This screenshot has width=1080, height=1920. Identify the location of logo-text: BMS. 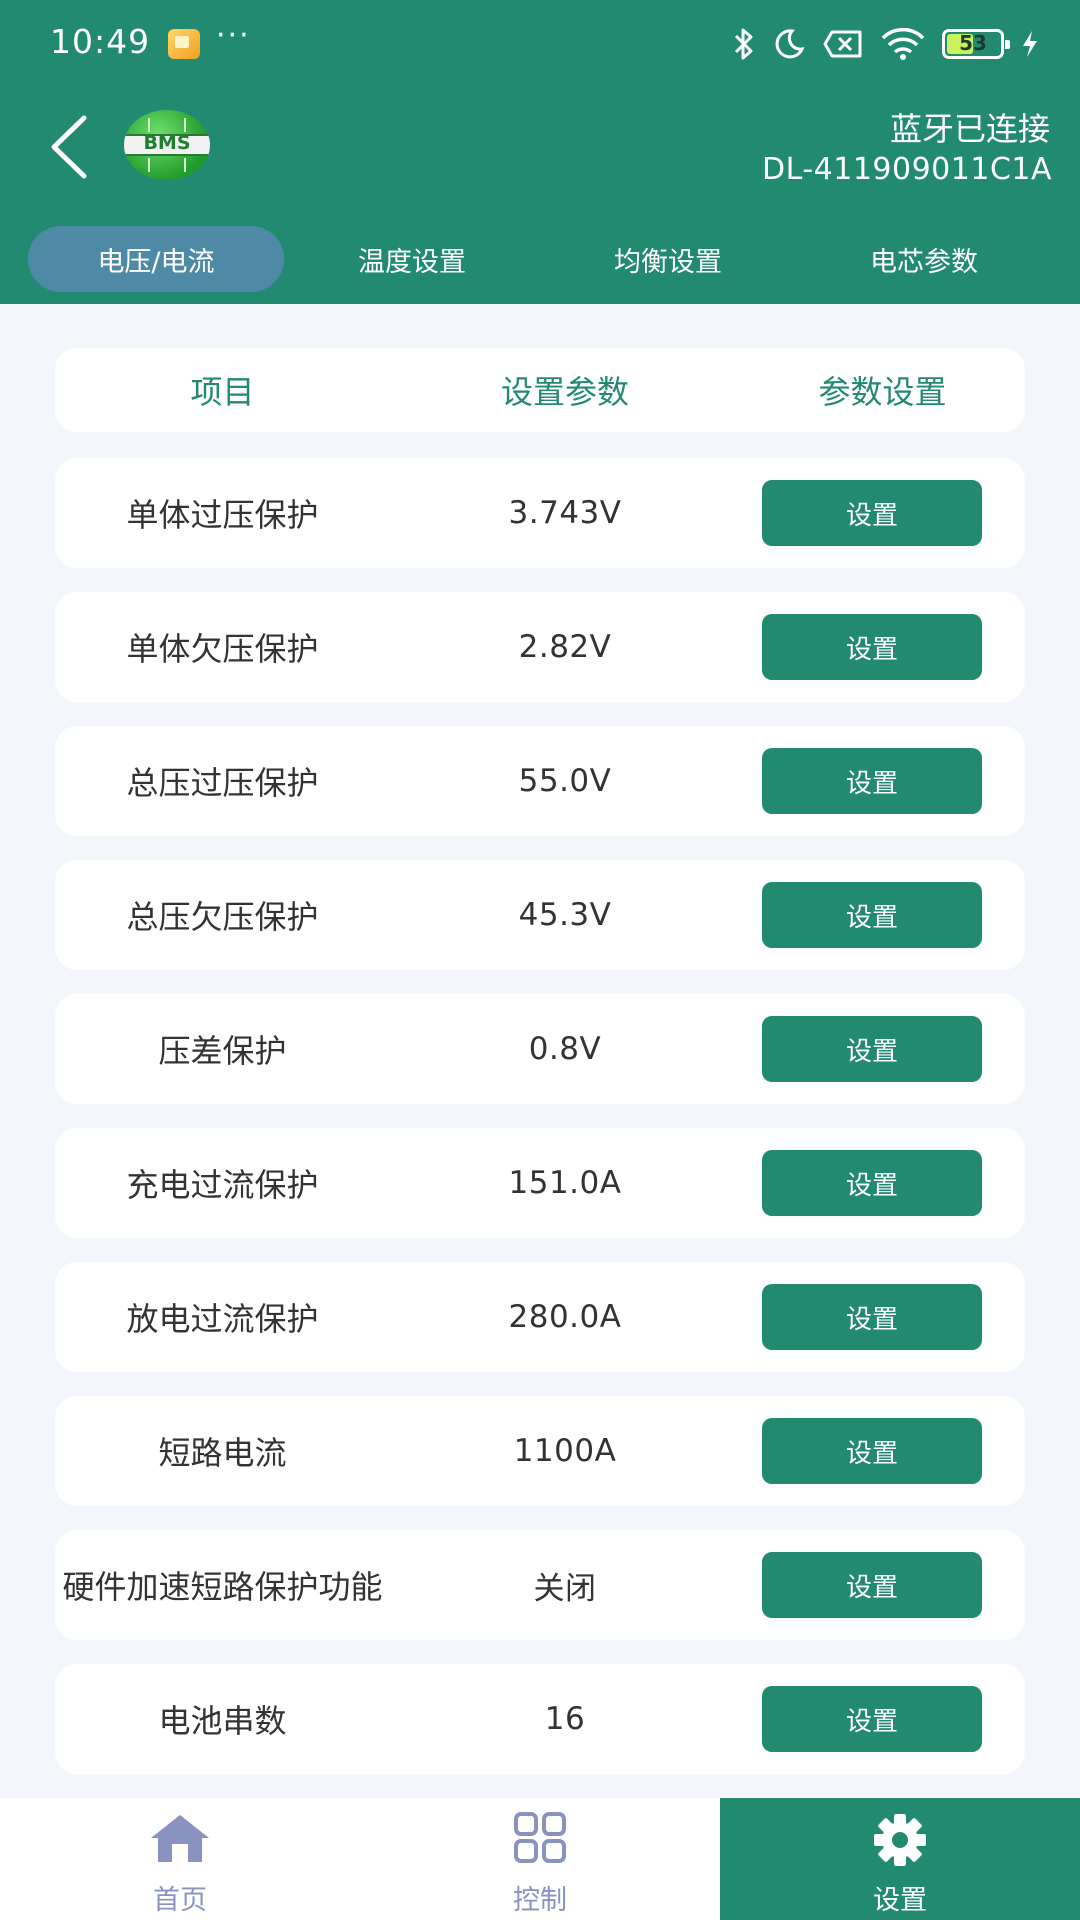
(167, 143).